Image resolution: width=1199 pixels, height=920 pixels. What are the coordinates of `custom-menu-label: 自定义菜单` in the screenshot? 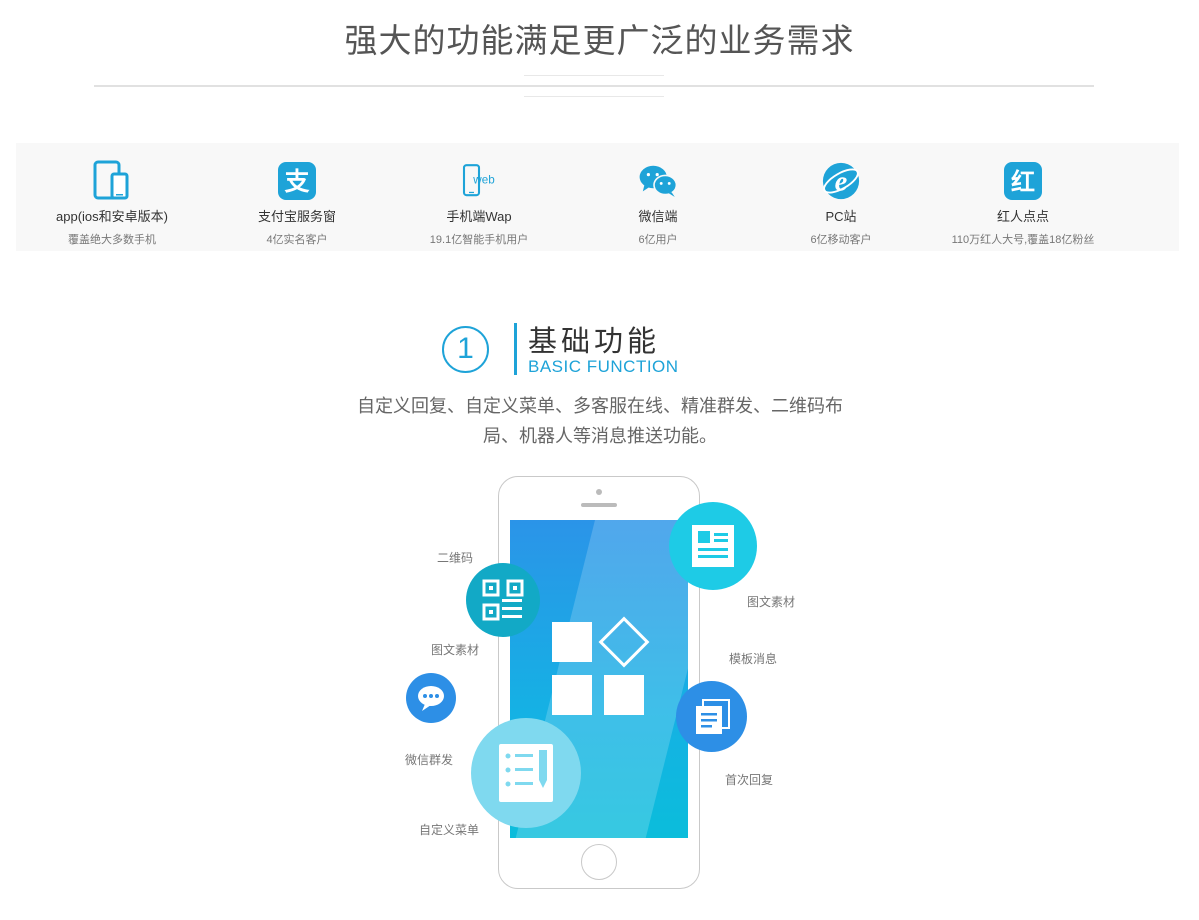 It's located at (449, 830).